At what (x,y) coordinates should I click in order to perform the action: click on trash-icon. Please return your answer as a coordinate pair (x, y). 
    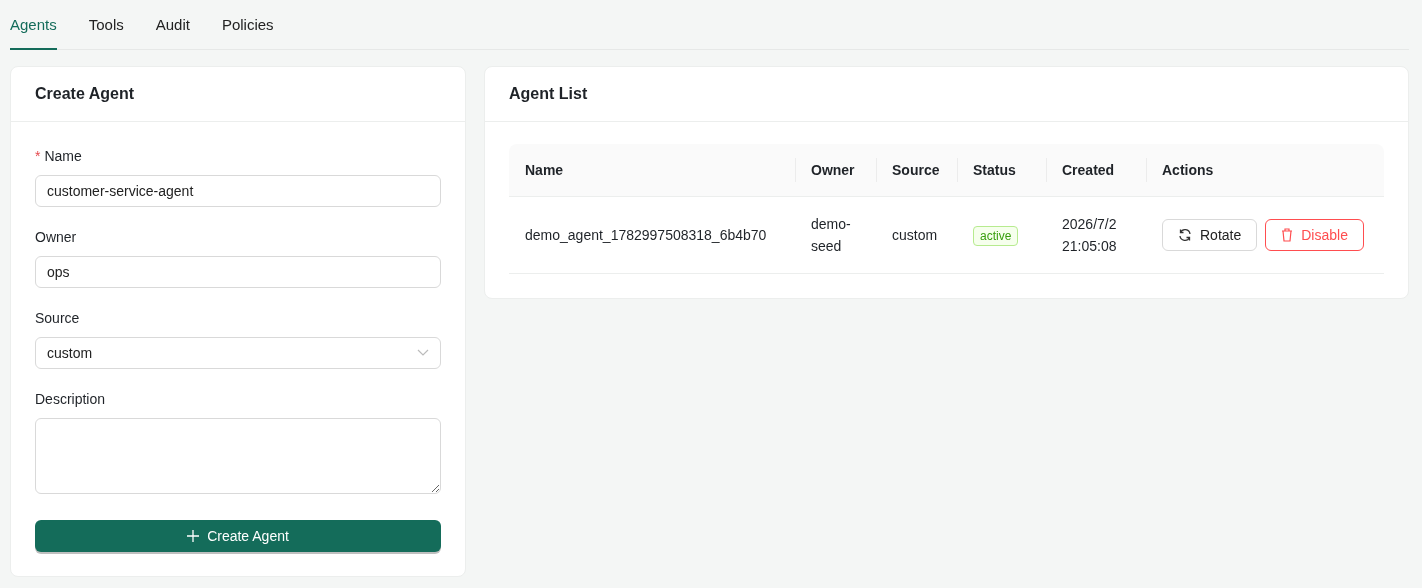
    Looking at the image, I should click on (1287, 235).